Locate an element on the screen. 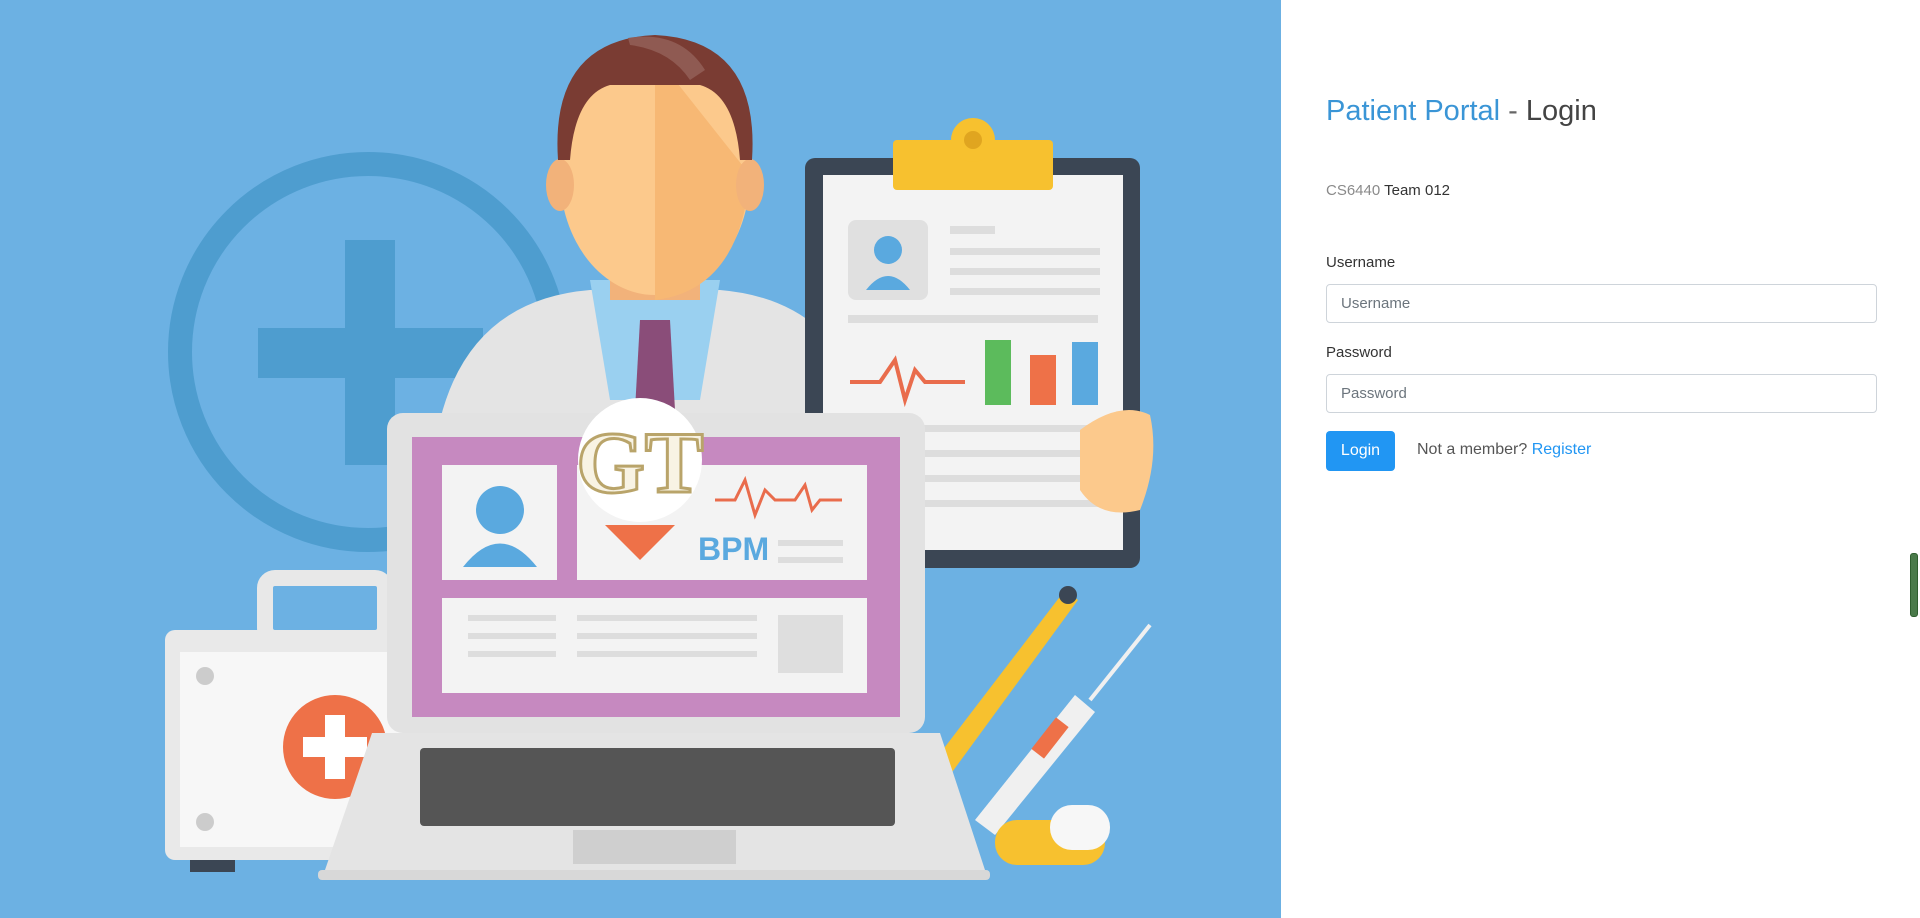 The image size is (1920, 918). username-label: Username is located at coordinates (1361, 262).